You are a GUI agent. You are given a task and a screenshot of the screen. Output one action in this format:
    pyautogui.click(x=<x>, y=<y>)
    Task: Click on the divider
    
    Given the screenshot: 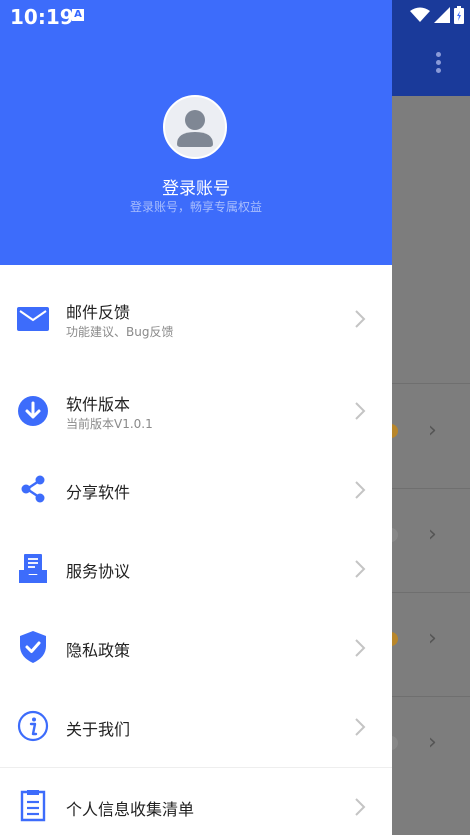 What is the action you would take?
    pyautogui.click(x=196, y=767)
    